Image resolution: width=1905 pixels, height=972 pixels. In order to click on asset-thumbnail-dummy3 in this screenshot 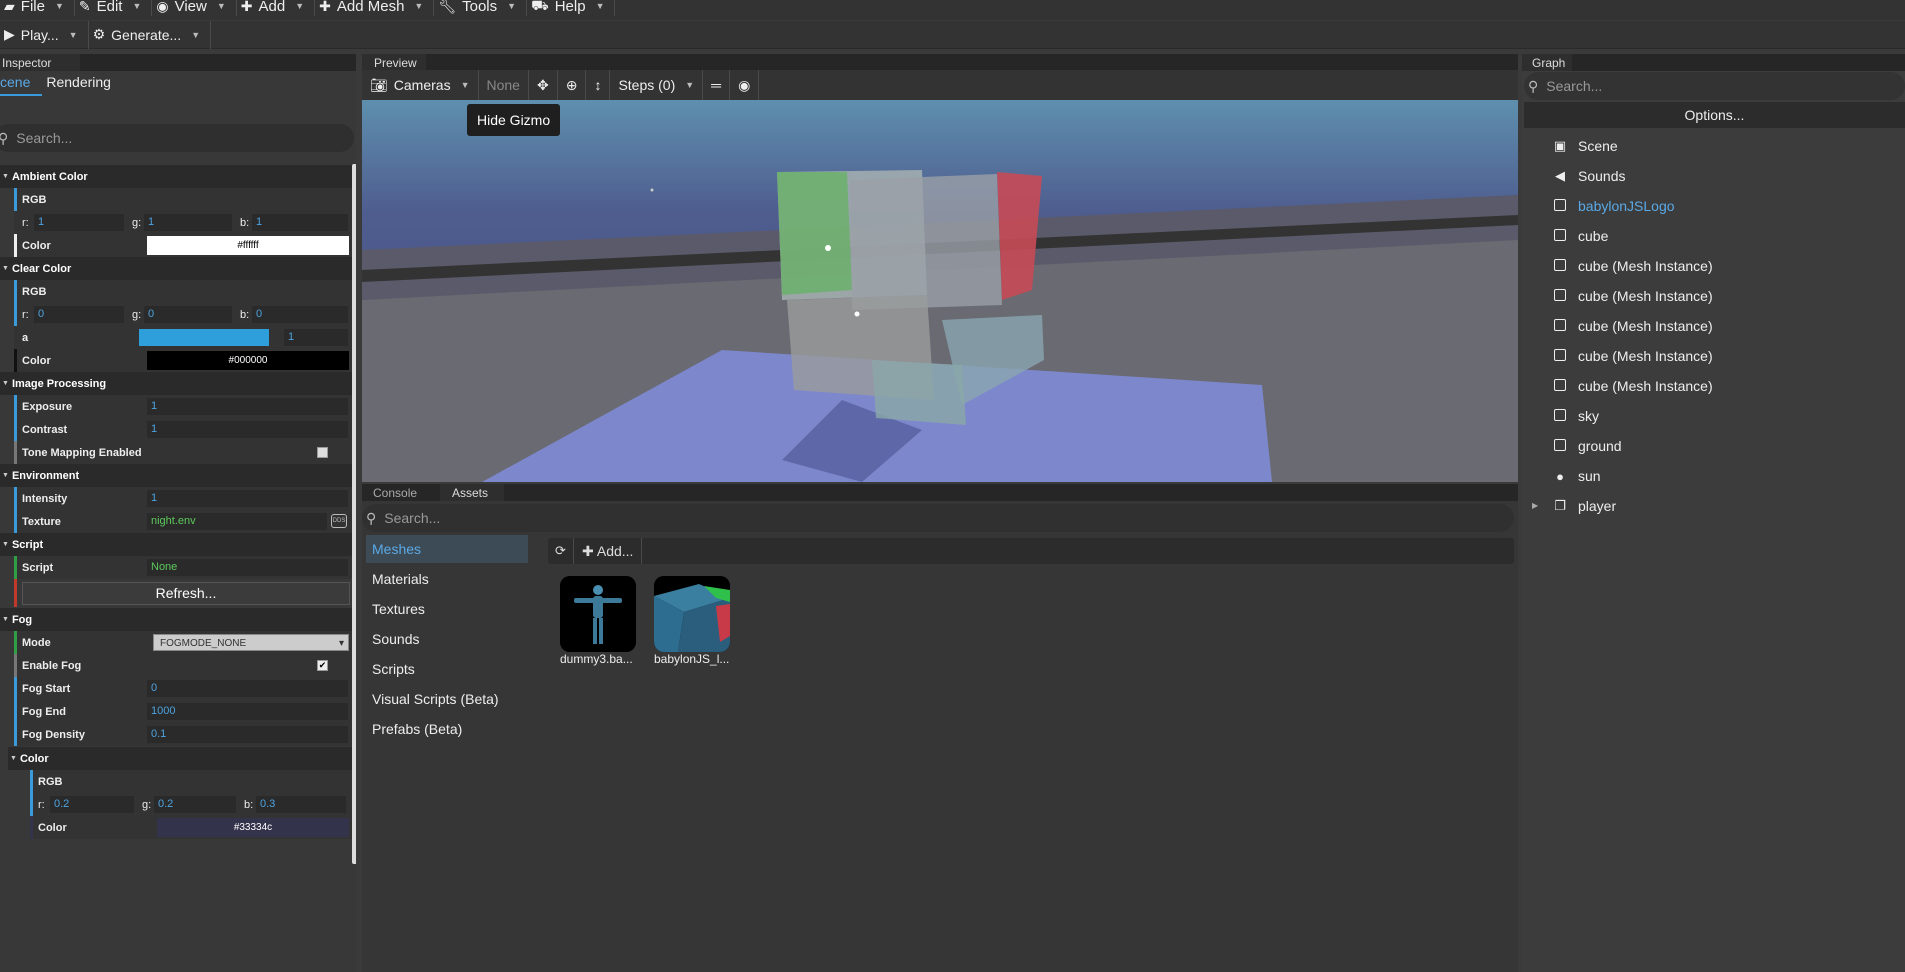, I will do `click(598, 614)`.